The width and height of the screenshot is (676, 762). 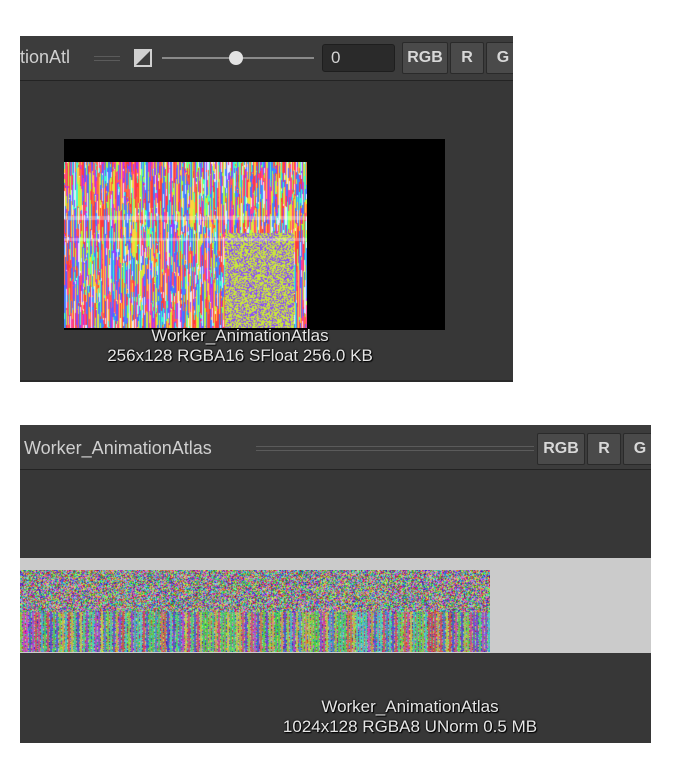 What do you see at coordinates (118, 448) in the screenshot?
I see `texture-title: Worker_AnimationAtlas` at bounding box center [118, 448].